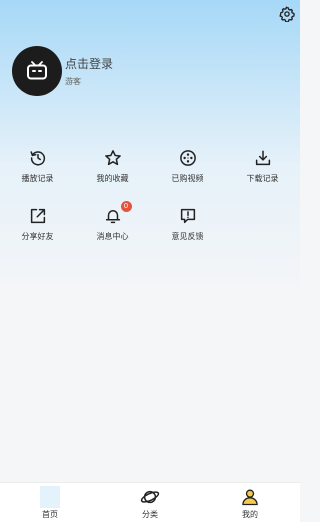 Image resolution: width=320 pixels, height=522 pixels. I want to click on menu-item-share: 分享好友, so click(37, 232).